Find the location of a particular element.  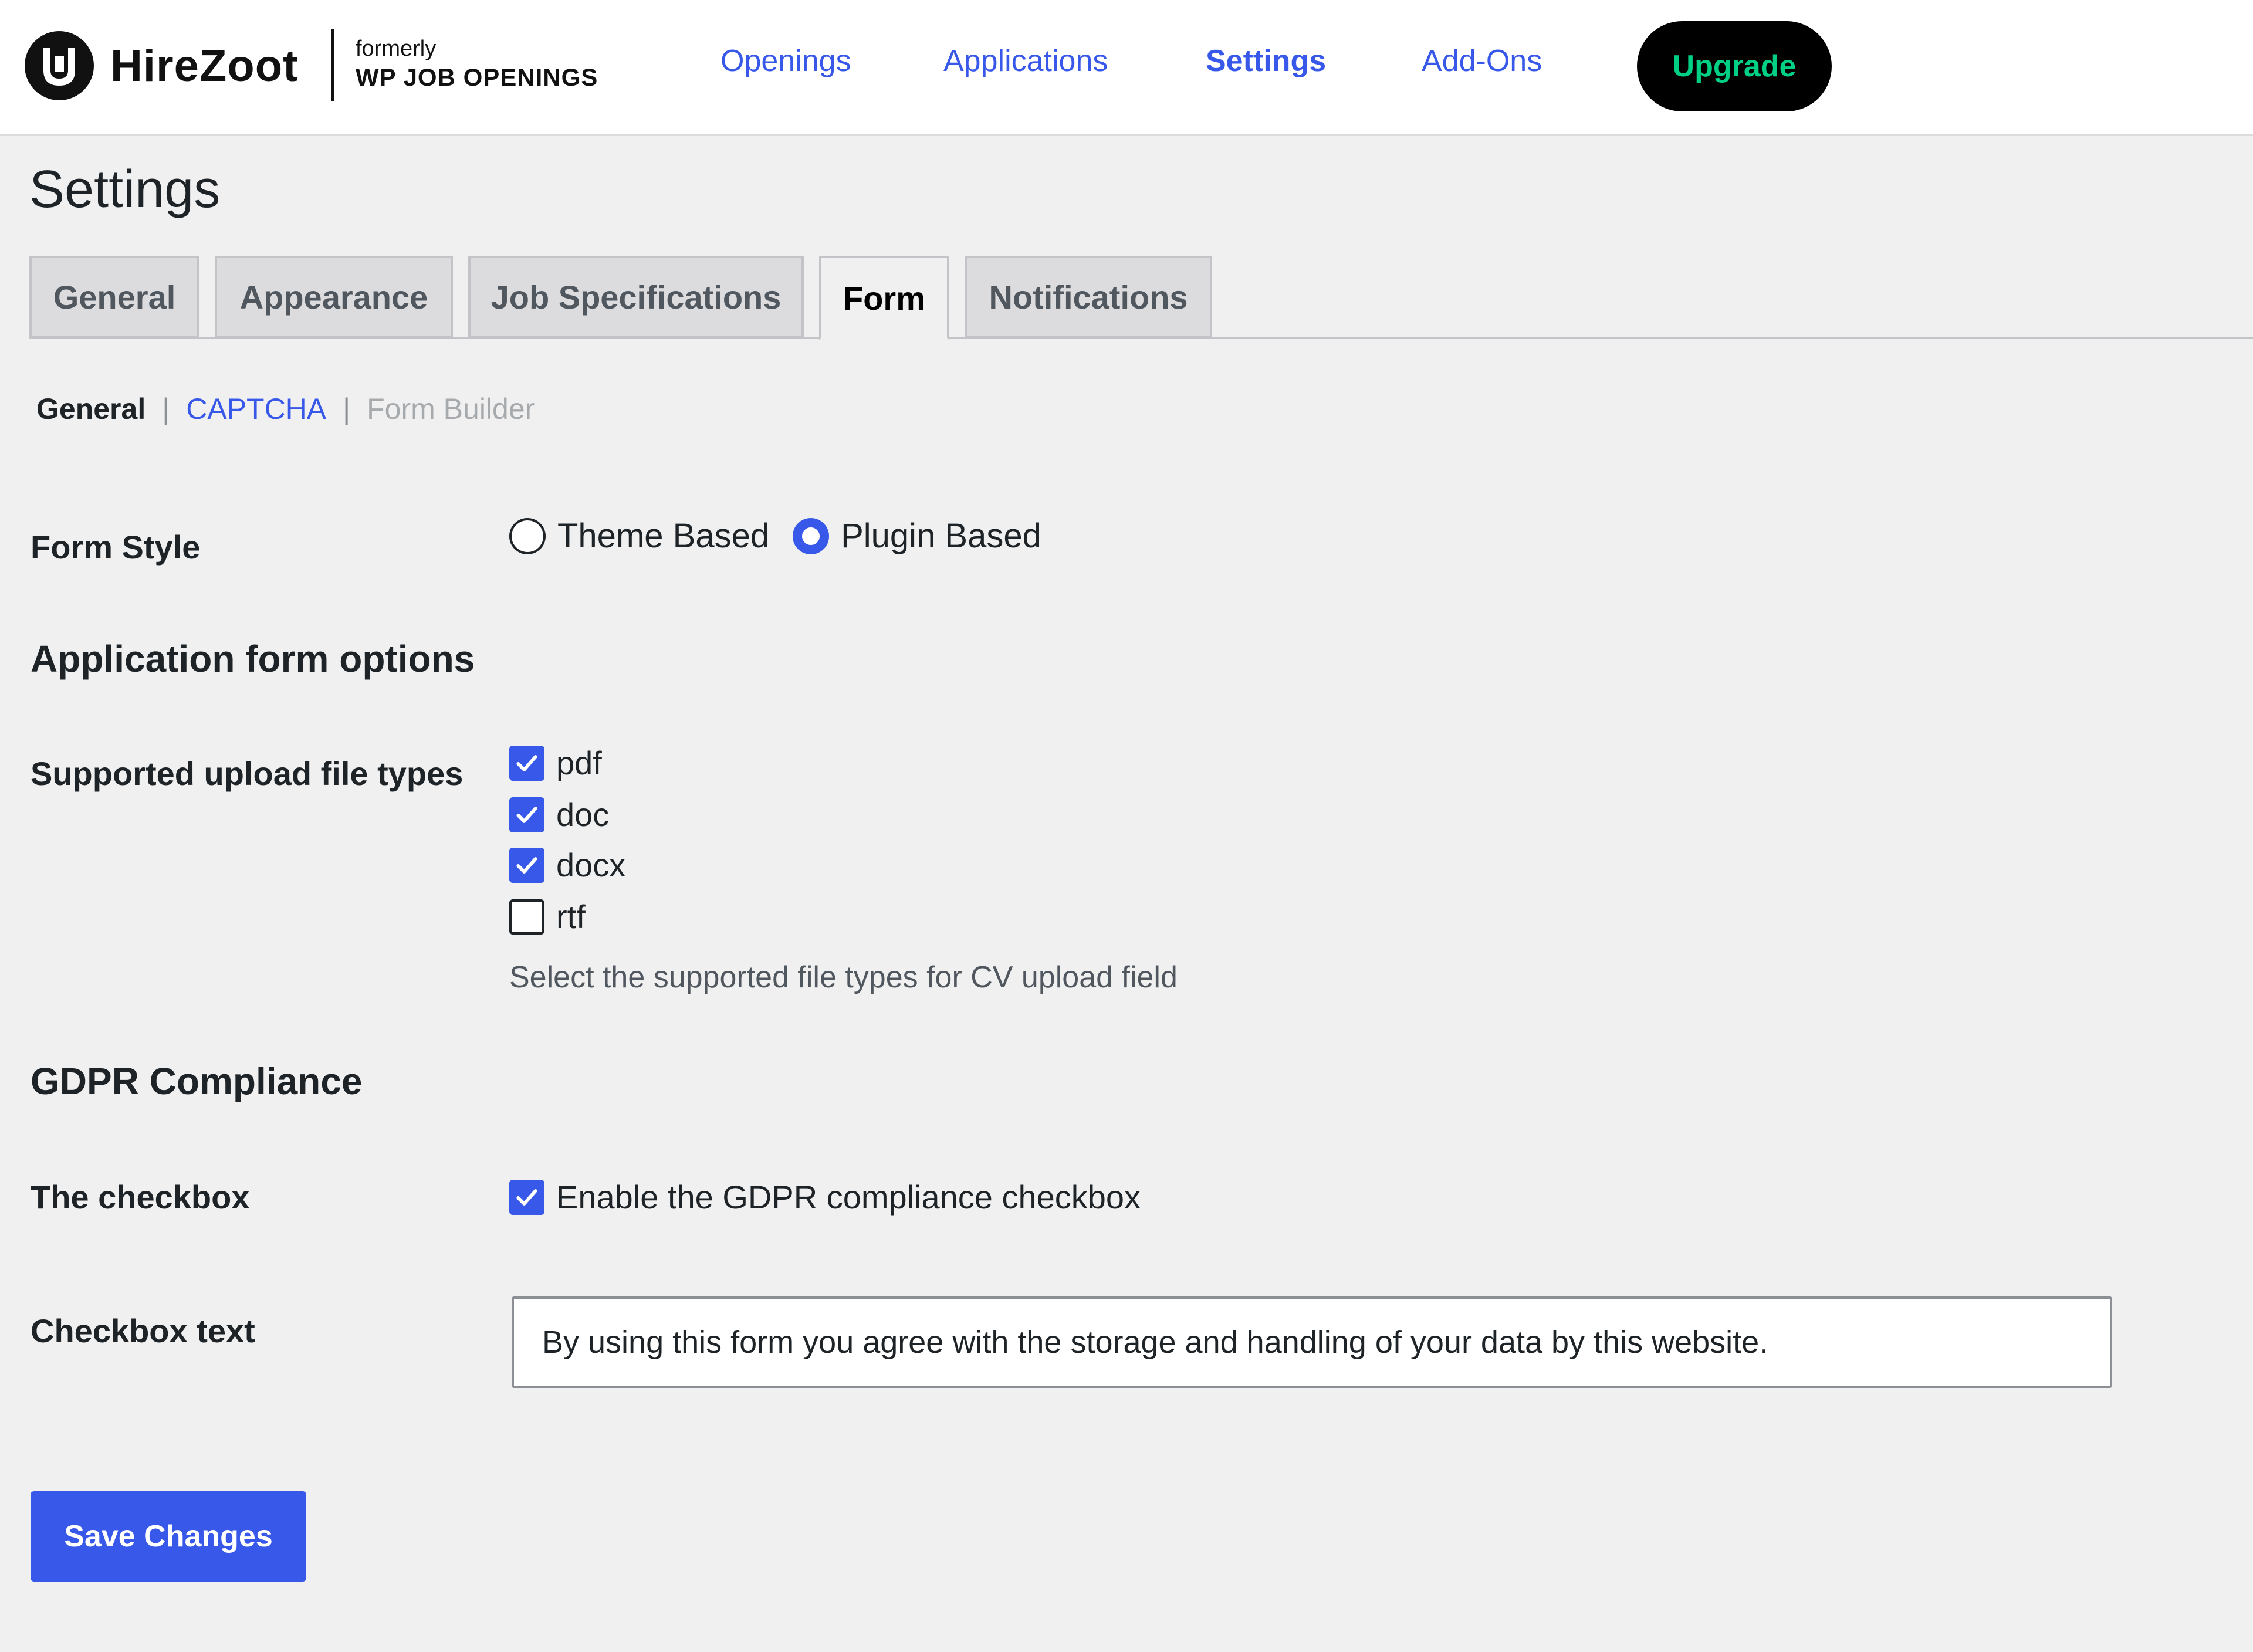

radio-theme-based-label: Theme Based is located at coordinates (663, 536).